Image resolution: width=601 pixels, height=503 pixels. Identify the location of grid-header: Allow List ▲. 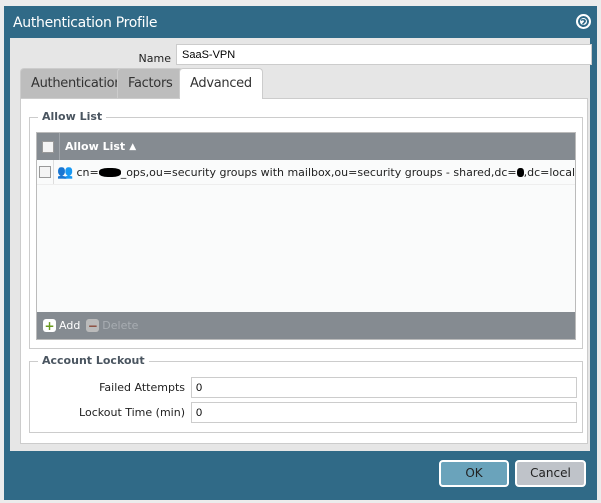
(306, 146).